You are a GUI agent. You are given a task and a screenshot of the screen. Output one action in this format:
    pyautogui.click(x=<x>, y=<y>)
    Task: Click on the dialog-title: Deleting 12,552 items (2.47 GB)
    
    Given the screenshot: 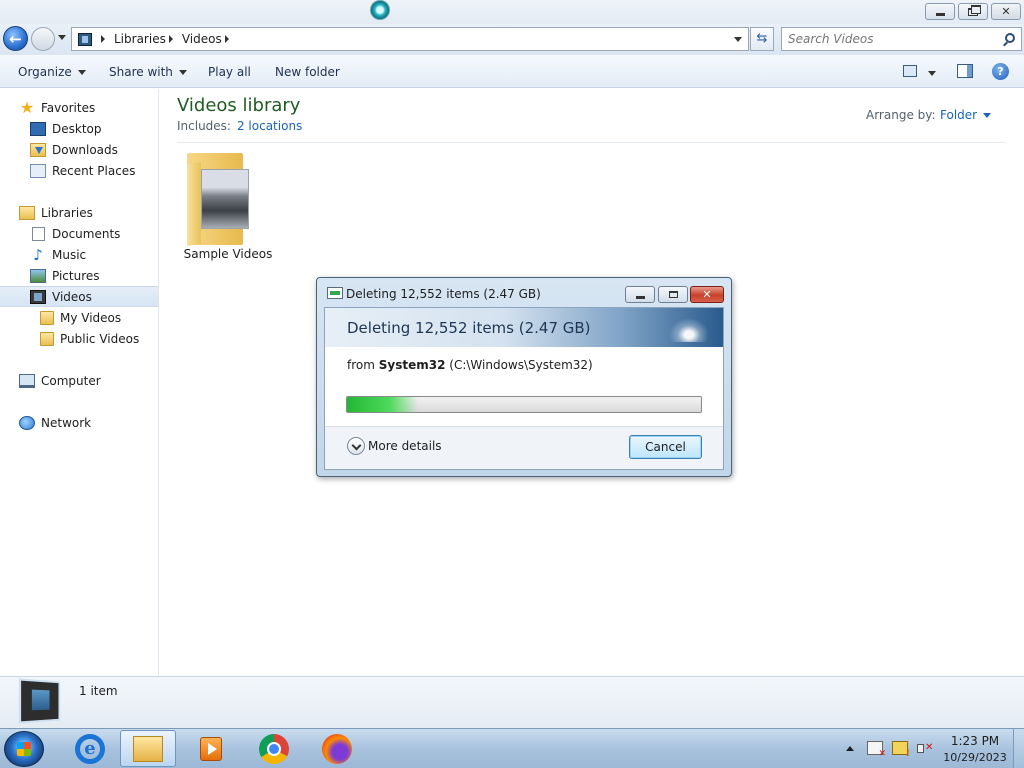 What is the action you would take?
    pyautogui.click(x=443, y=294)
    